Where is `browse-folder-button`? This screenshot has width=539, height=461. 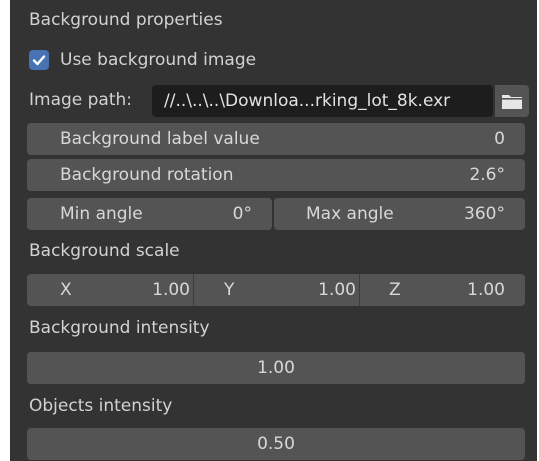
browse-folder-button is located at coordinates (512, 101).